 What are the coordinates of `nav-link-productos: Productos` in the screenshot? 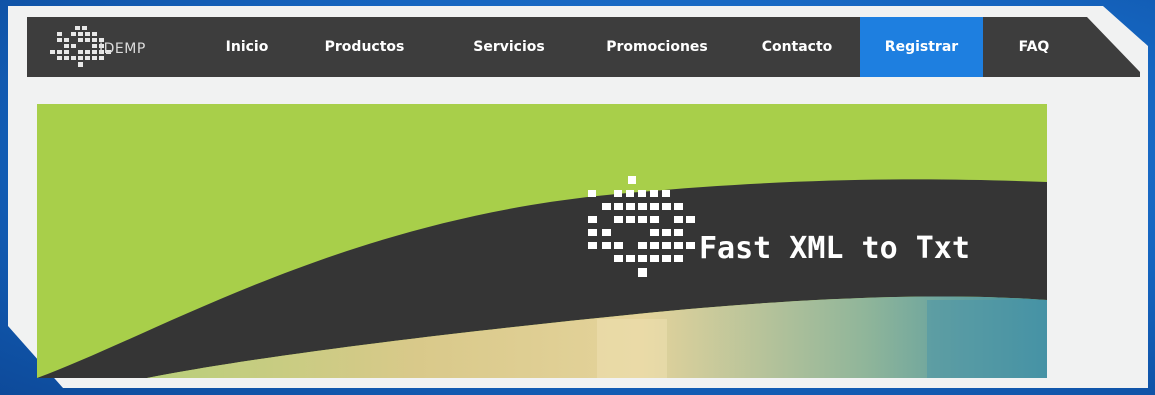 It's located at (364, 47).